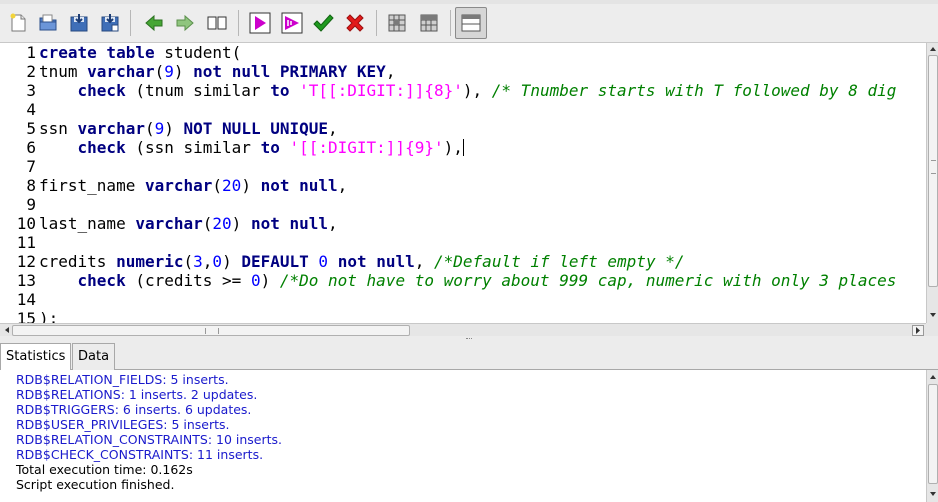 Image resolution: width=938 pixels, height=502 pixels. What do you see at coordinates (36, 357) in the screenshot?
I see `tab-statistics: Statistics` at bounding box center [36, 357].